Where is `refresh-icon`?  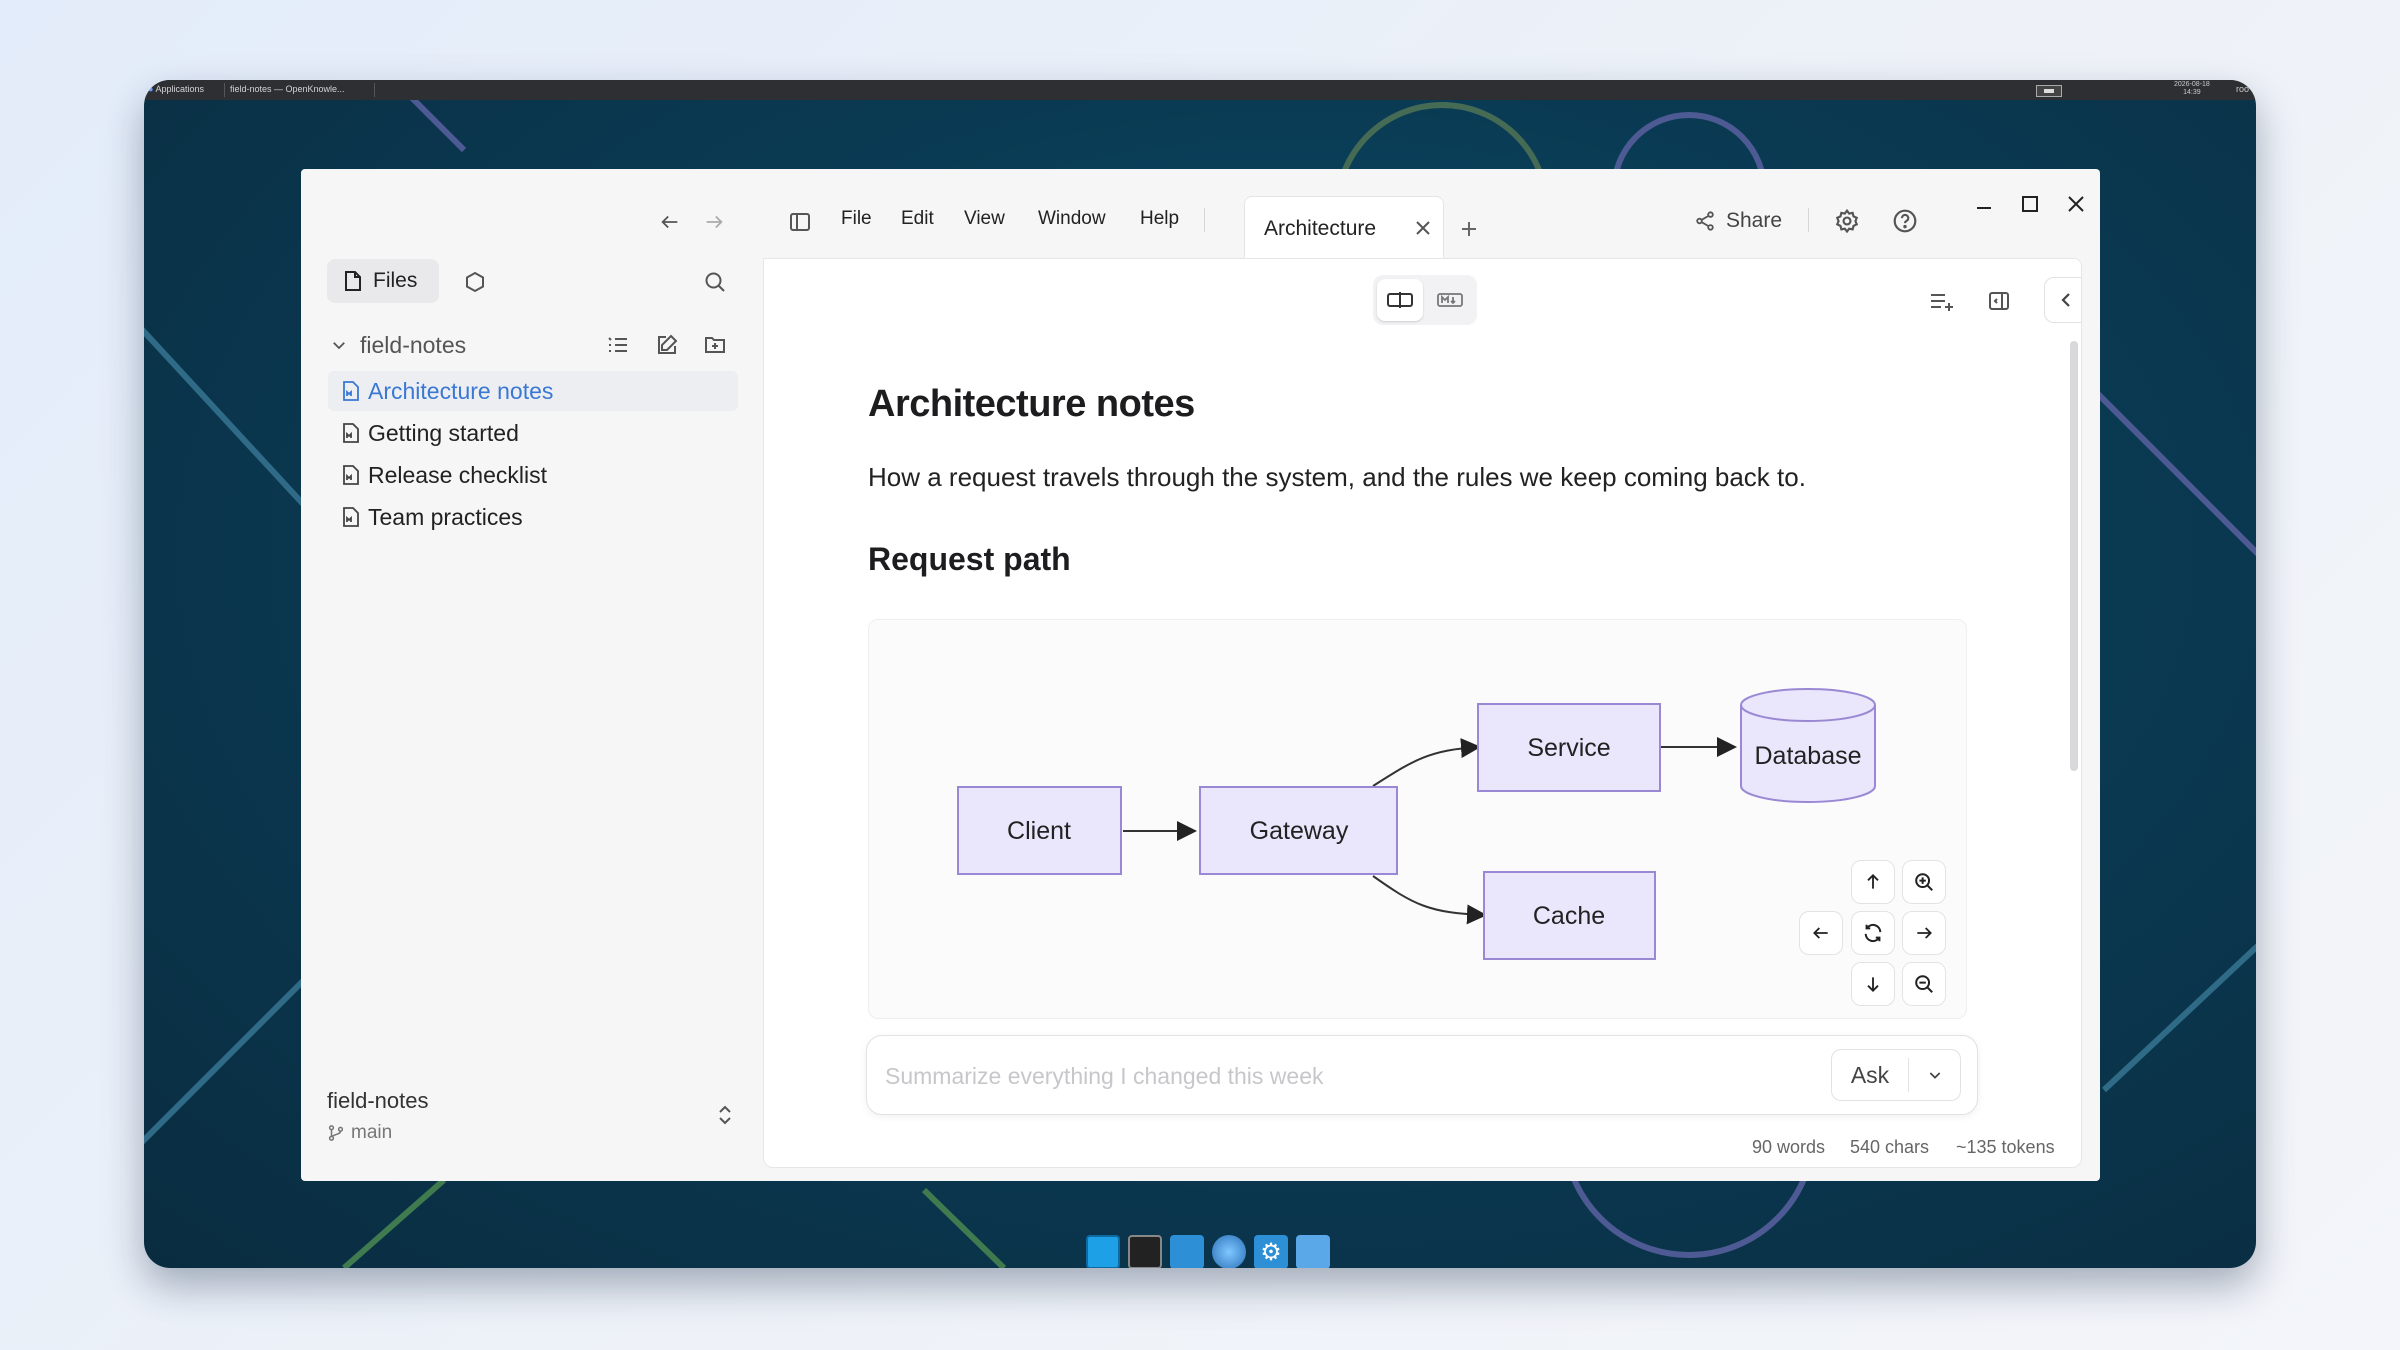 refresh-icon is located at coordinates (1873, 933).